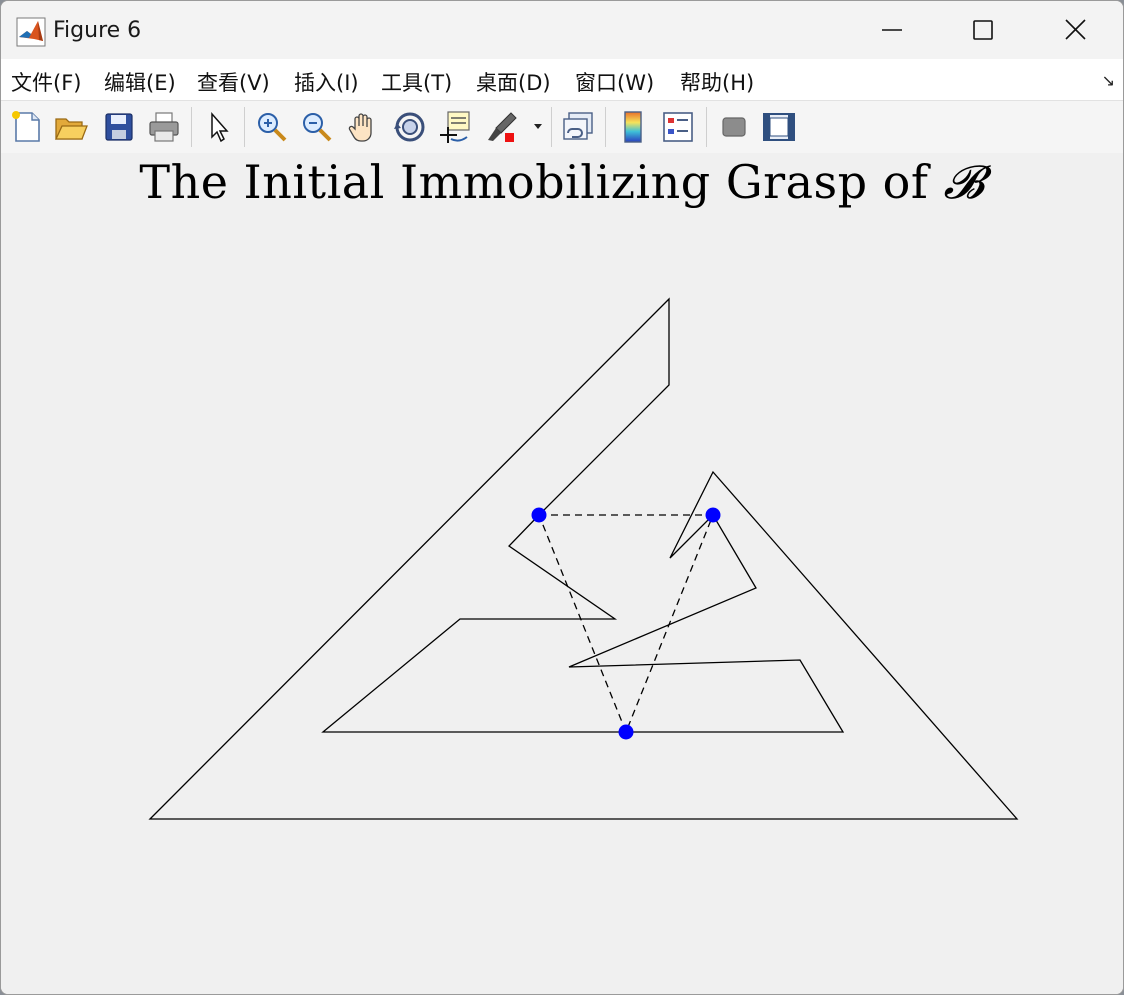  I want to click on zoom-in-icon, so click(272, 127).